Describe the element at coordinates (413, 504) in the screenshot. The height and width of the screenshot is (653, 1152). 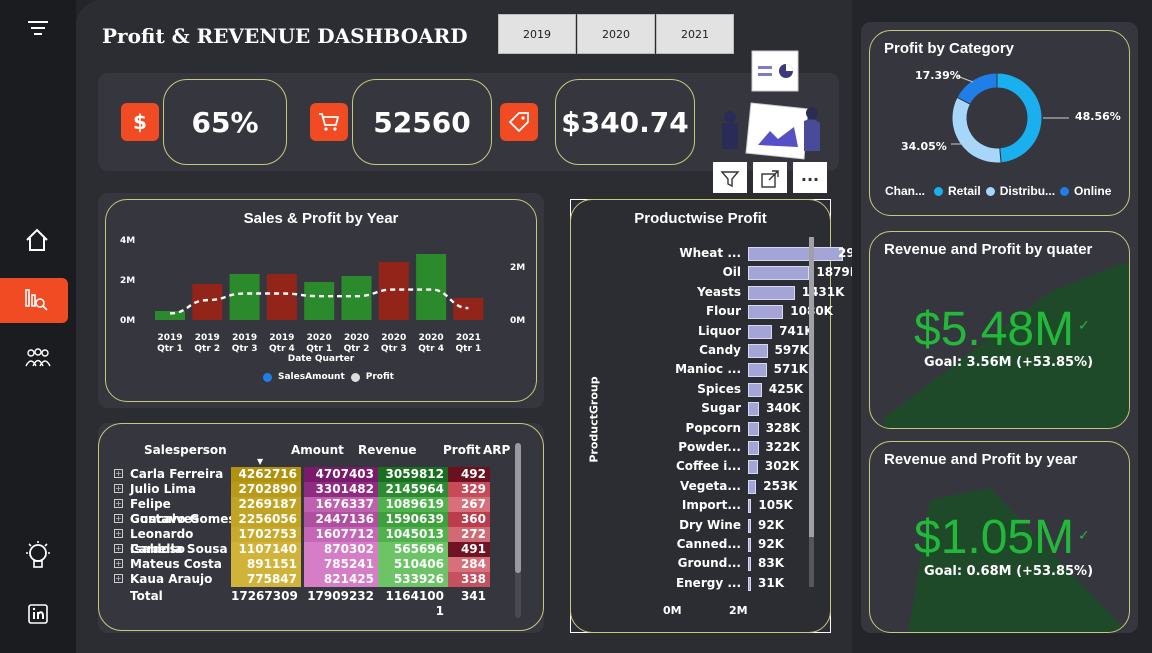
I see `table-cell: 1089619` at that location.